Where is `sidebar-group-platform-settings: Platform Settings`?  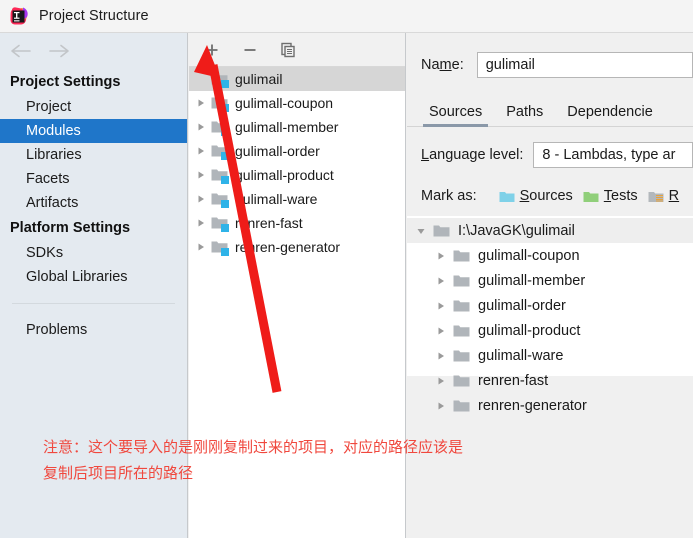 sidebar-group-platform-settings: Platform Settings is located at coordinates (70, 228).